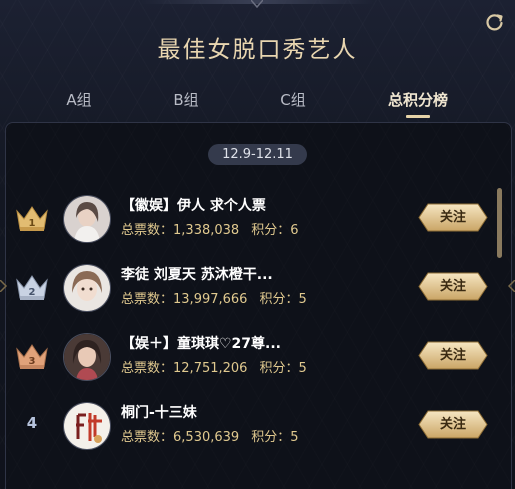 Image resolution: width=515 pixels, height=489 pixels. I want to click on votes-value: 6,530,639, so click(206, 437).